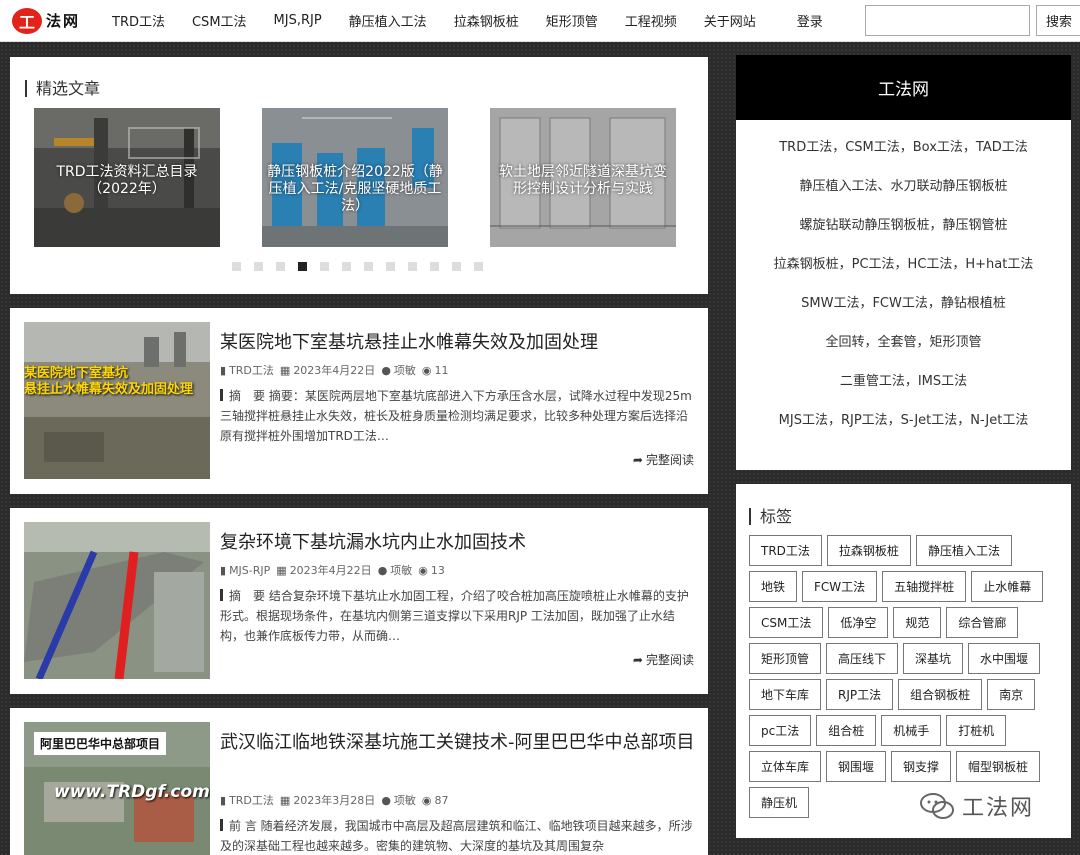 The height and width of the screenshot is (855, 1080). Describe the element at coordinates (302, 266) in the screenshot. I see `slider-dot-4-active` at that location.